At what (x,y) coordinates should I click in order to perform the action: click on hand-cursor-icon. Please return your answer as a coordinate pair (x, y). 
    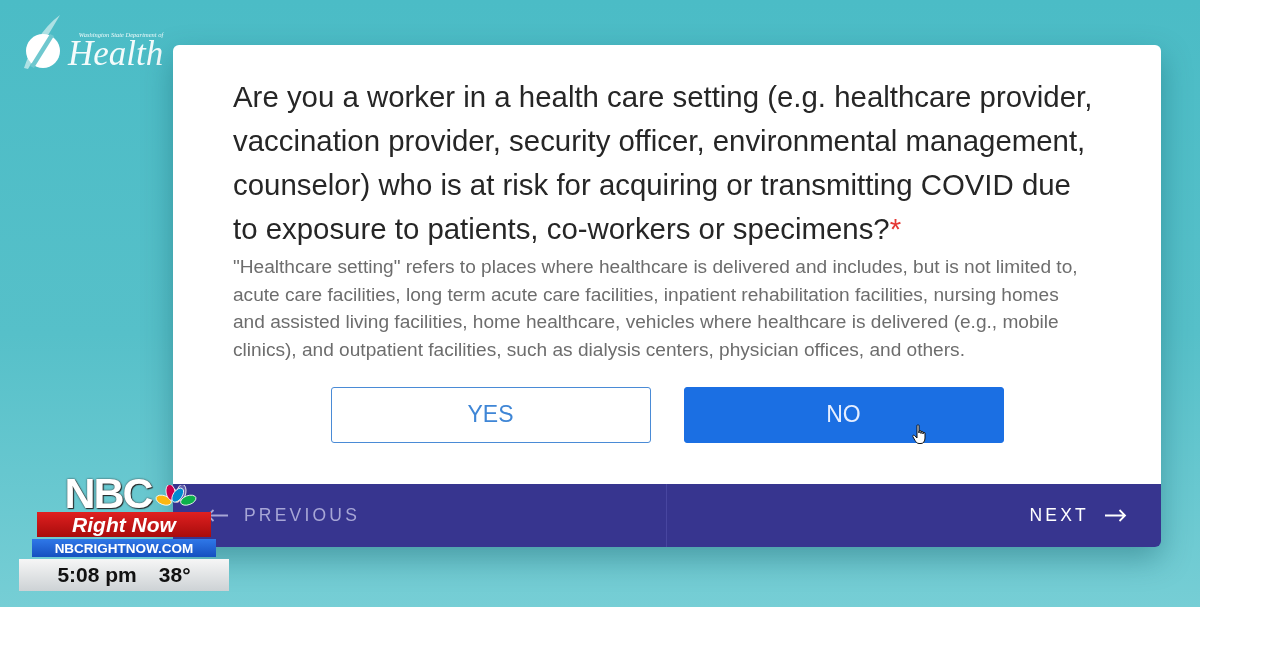
    Looking at the image, I should click on (920, 434).